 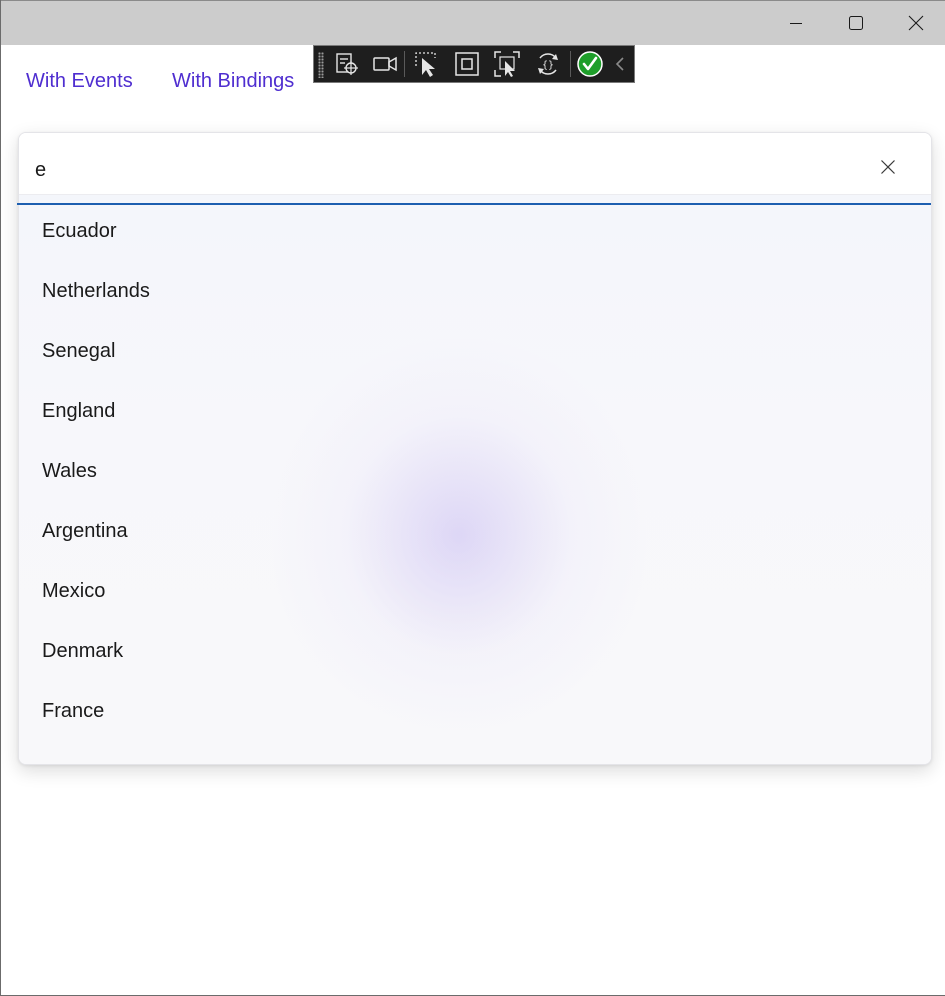 What do you see at coordinates (79, 411) in the screenshot?
I see `suggestion-label: England` at bounding box center [79, 411].